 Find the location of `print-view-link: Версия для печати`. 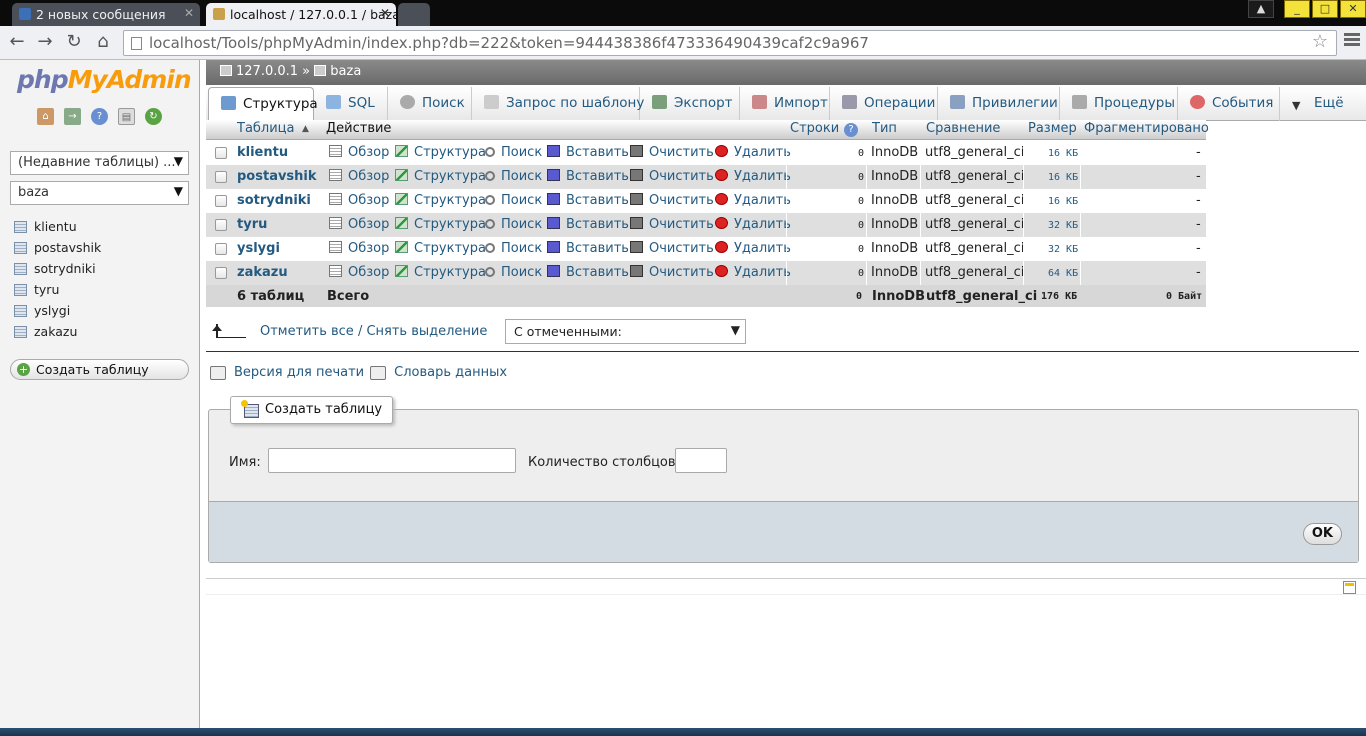

print-view-link: Версия для печати is located at coordinates (299, 372).